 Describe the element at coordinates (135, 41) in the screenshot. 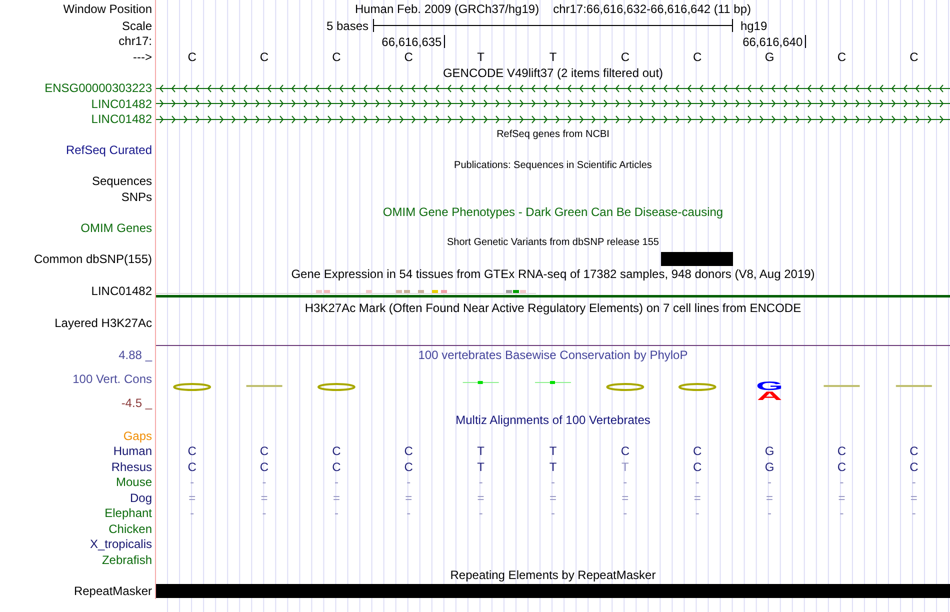

I see `row-label: chr17:` at that location.